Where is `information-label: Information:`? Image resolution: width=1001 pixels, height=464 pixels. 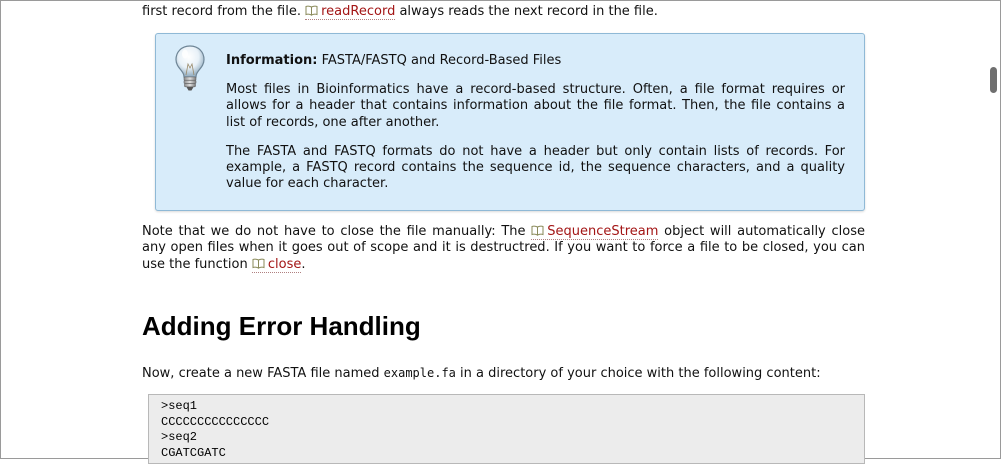
information-label: Information: is located at coordinates (272, 60).